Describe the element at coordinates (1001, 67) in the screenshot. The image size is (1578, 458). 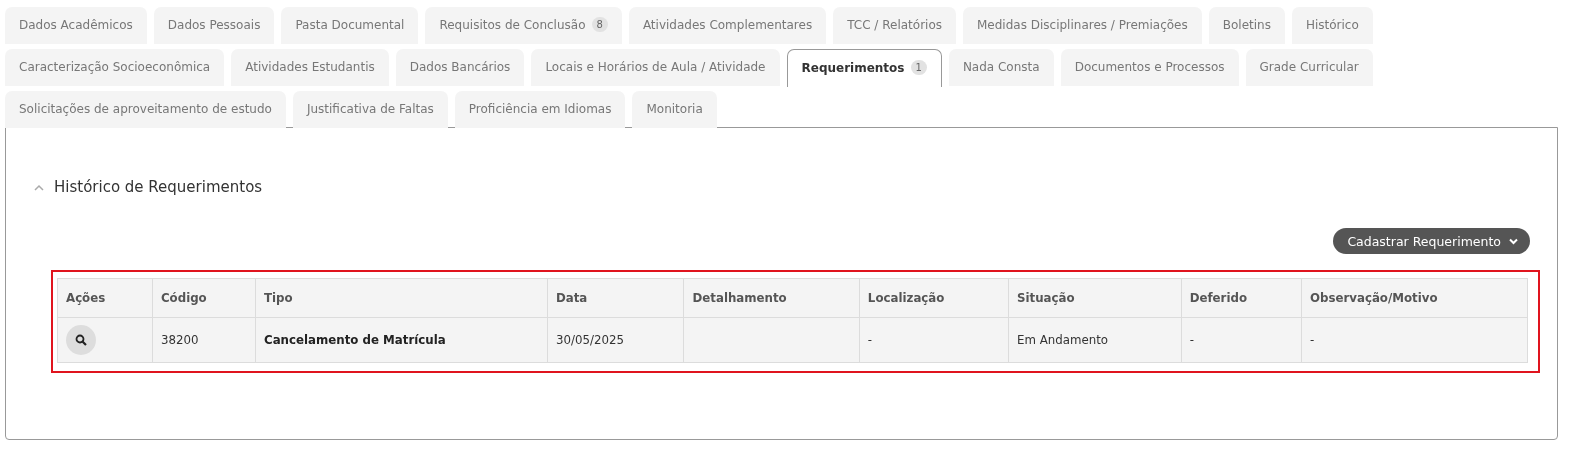
I see `tab: Nada Consta` at that location.